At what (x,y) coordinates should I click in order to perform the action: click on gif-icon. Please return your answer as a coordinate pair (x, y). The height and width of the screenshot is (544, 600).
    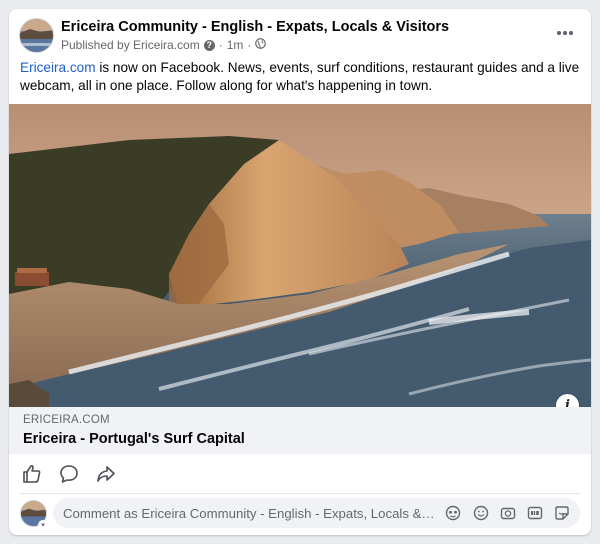
    Looking at the image, I should click on (535, 513).